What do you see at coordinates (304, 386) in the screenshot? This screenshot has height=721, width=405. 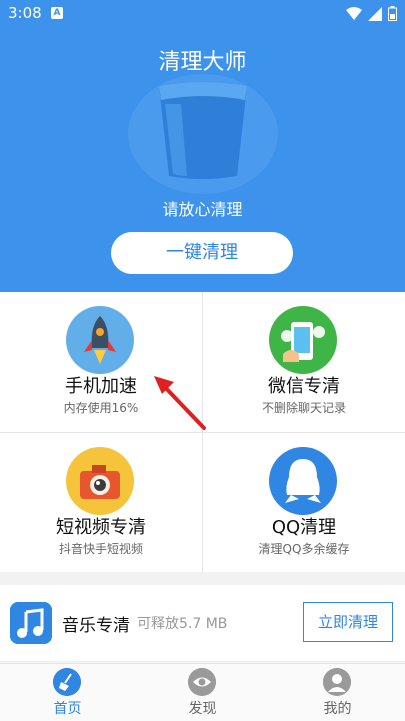 I see `feature-name: 微信专清` at bounding box center [304, 386].